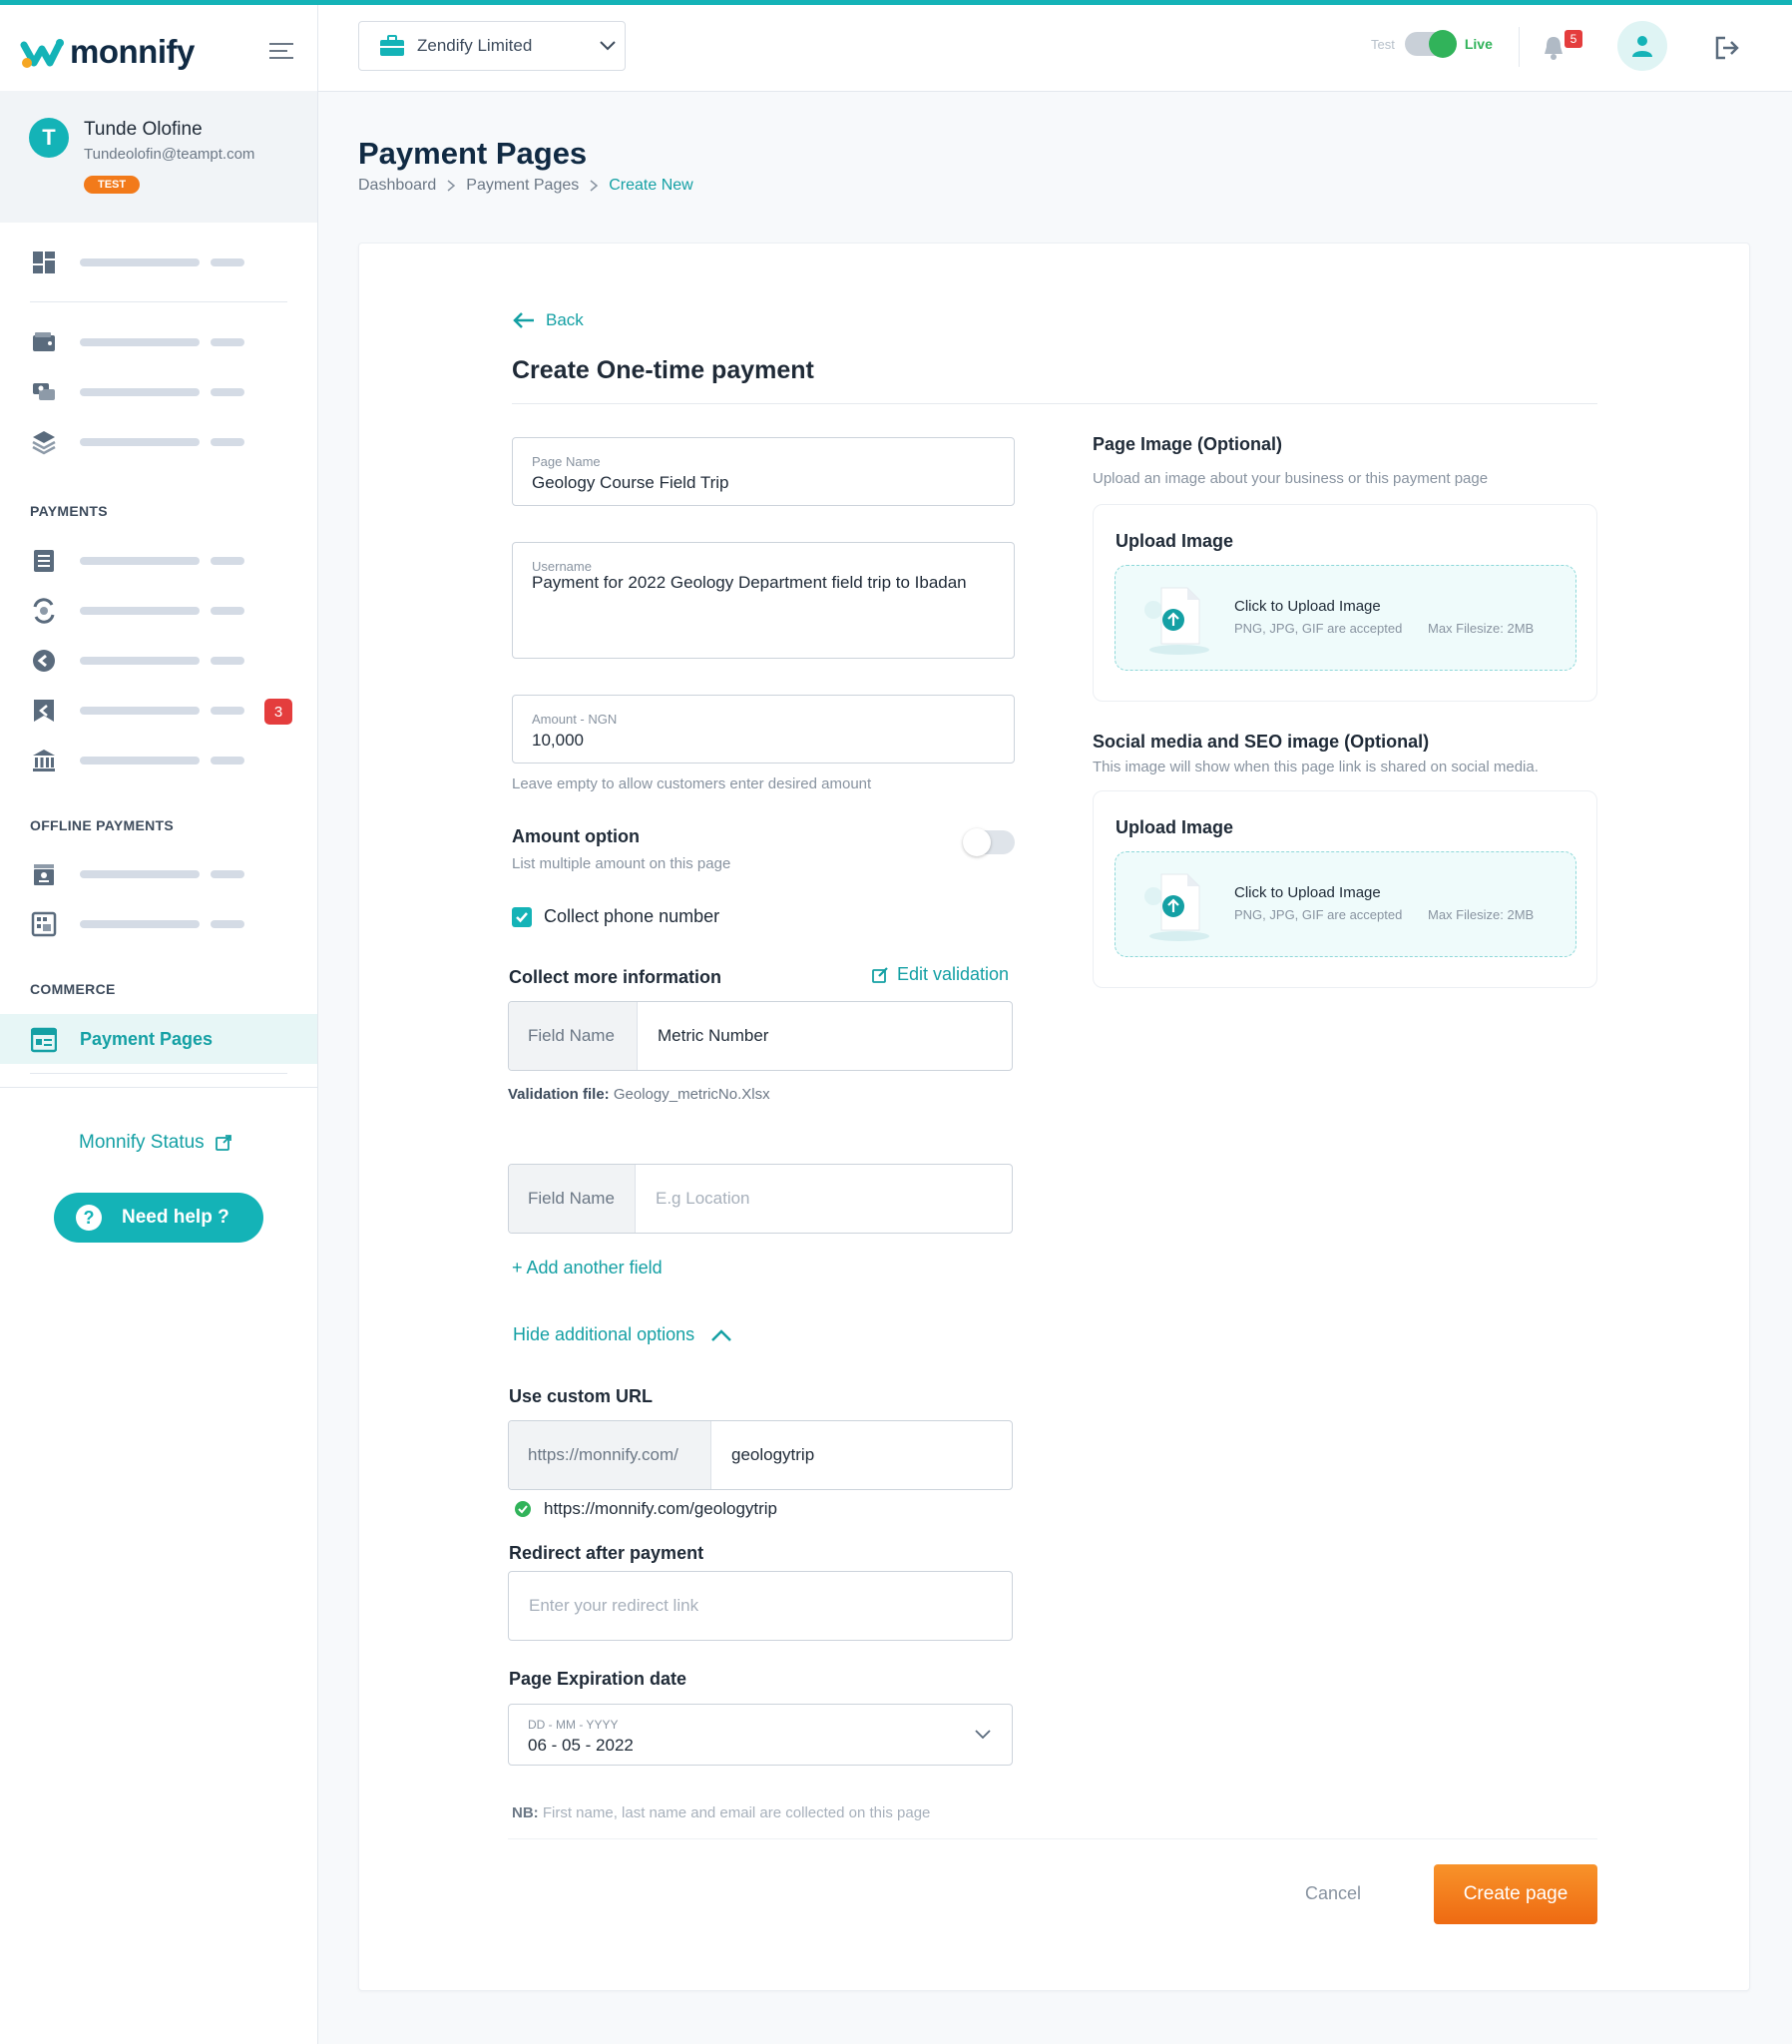 The image size is (1792, 2044). Describe the element at coordinates (721, 1334) in the screenshot. I see `chevron-up-icon` at that location.